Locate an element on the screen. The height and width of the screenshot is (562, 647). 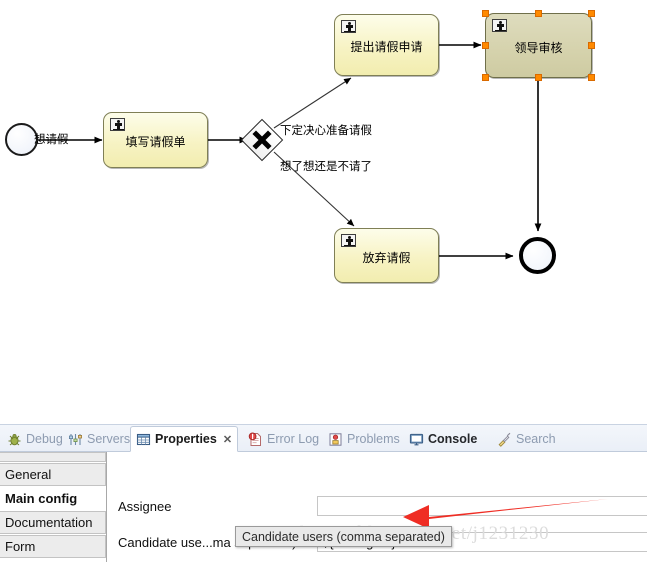
properties-tab-list: General Main config Documentation Form is located at coordinates (53, 507).